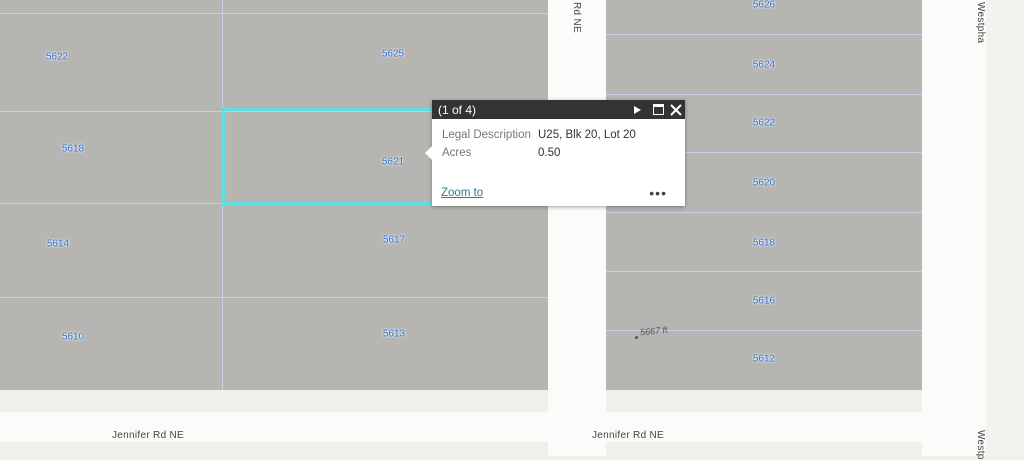  I want to click on street-label-westphal-bottom: Westp, so click(980, 445).